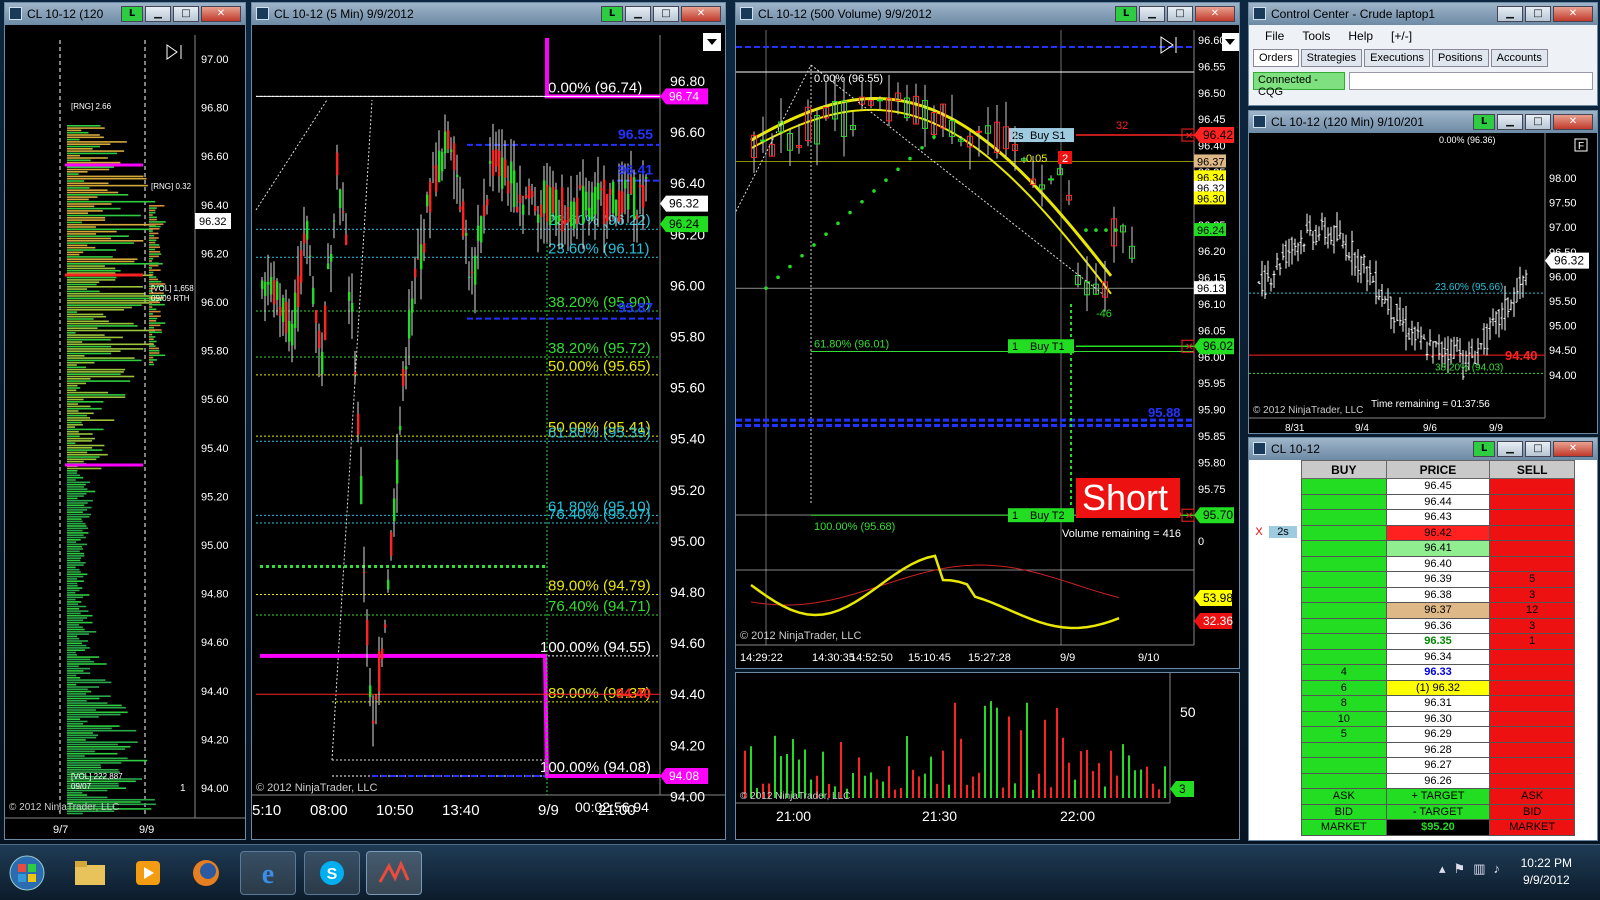 Image resolution: width=1600 pixels, height=900 pixels. Describe the element at coordinates (1344, 672) in the screenshot. I see `dom-buy-cell: 4` at that location.